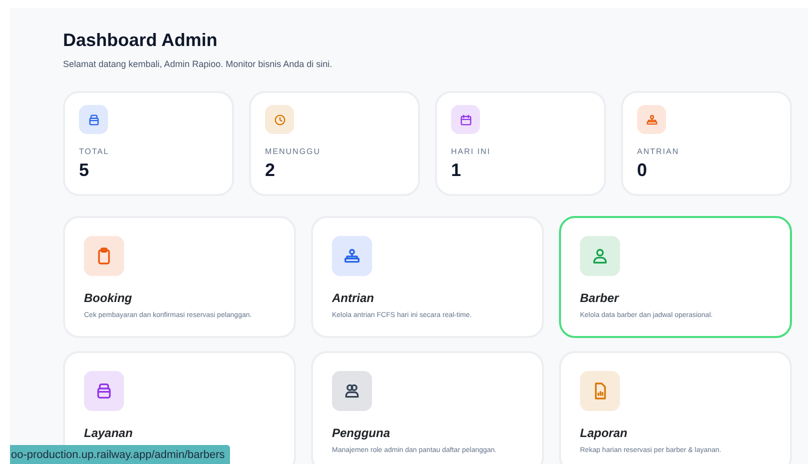  Describe the element at coordinates (140, 41) in the screenshot. I see `page-title: Dashboard Admin` at that location.